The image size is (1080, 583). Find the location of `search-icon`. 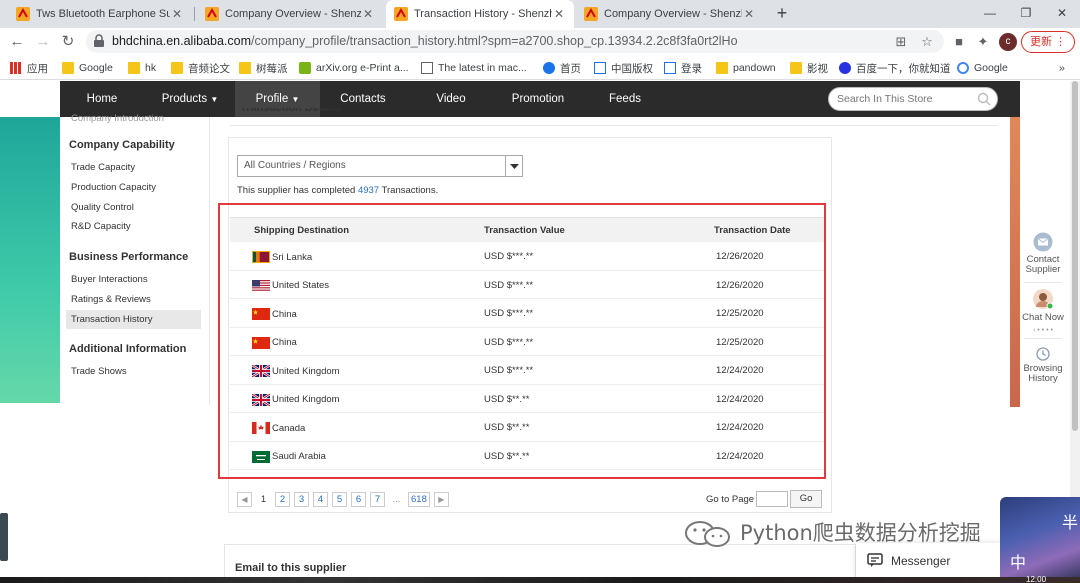

search-icon is located at coordinates (984, 99).